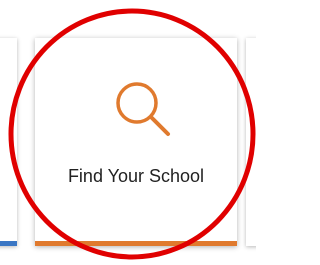 Image resolution: width=320 pixels, height=265 pixels. What do you see at coordinates (8, 142) in the screenshot?
I see `adjacent-card-left` at bounding box center [8, 142].